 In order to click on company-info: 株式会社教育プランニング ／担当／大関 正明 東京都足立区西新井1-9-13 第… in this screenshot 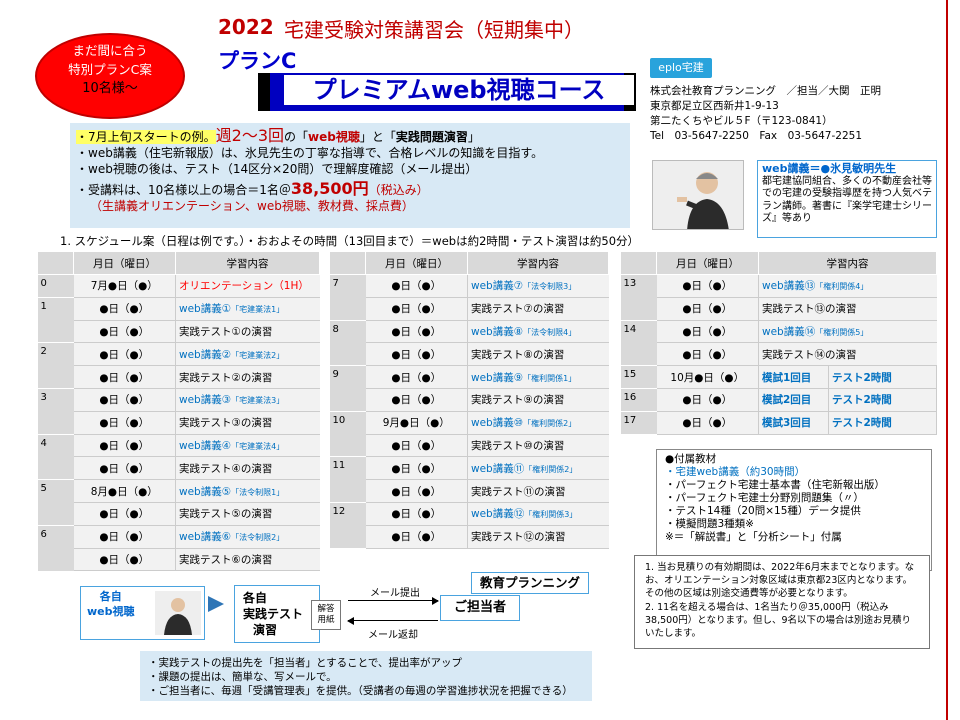, I will do `click(765, 114)`.